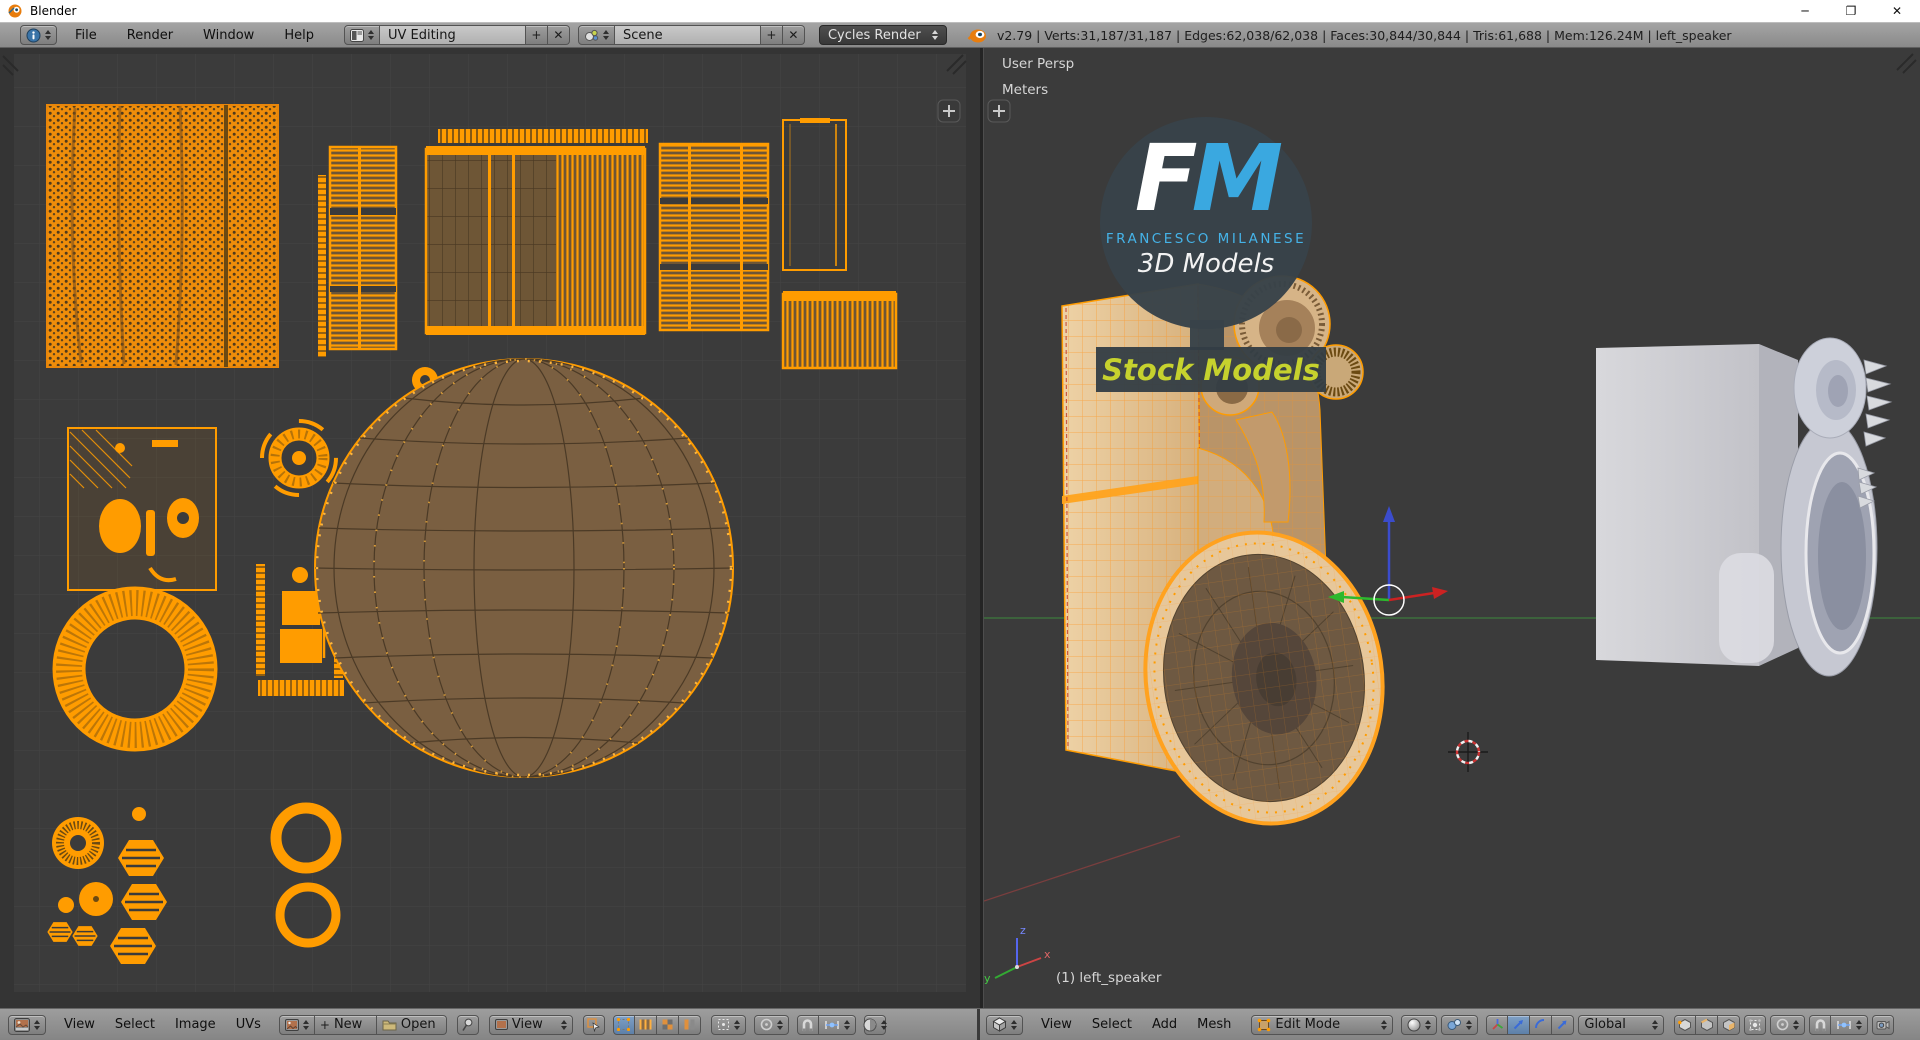  Describe the element at coordinates (96, 899) in the screenshot. I see `uv-island-knob` at that location.